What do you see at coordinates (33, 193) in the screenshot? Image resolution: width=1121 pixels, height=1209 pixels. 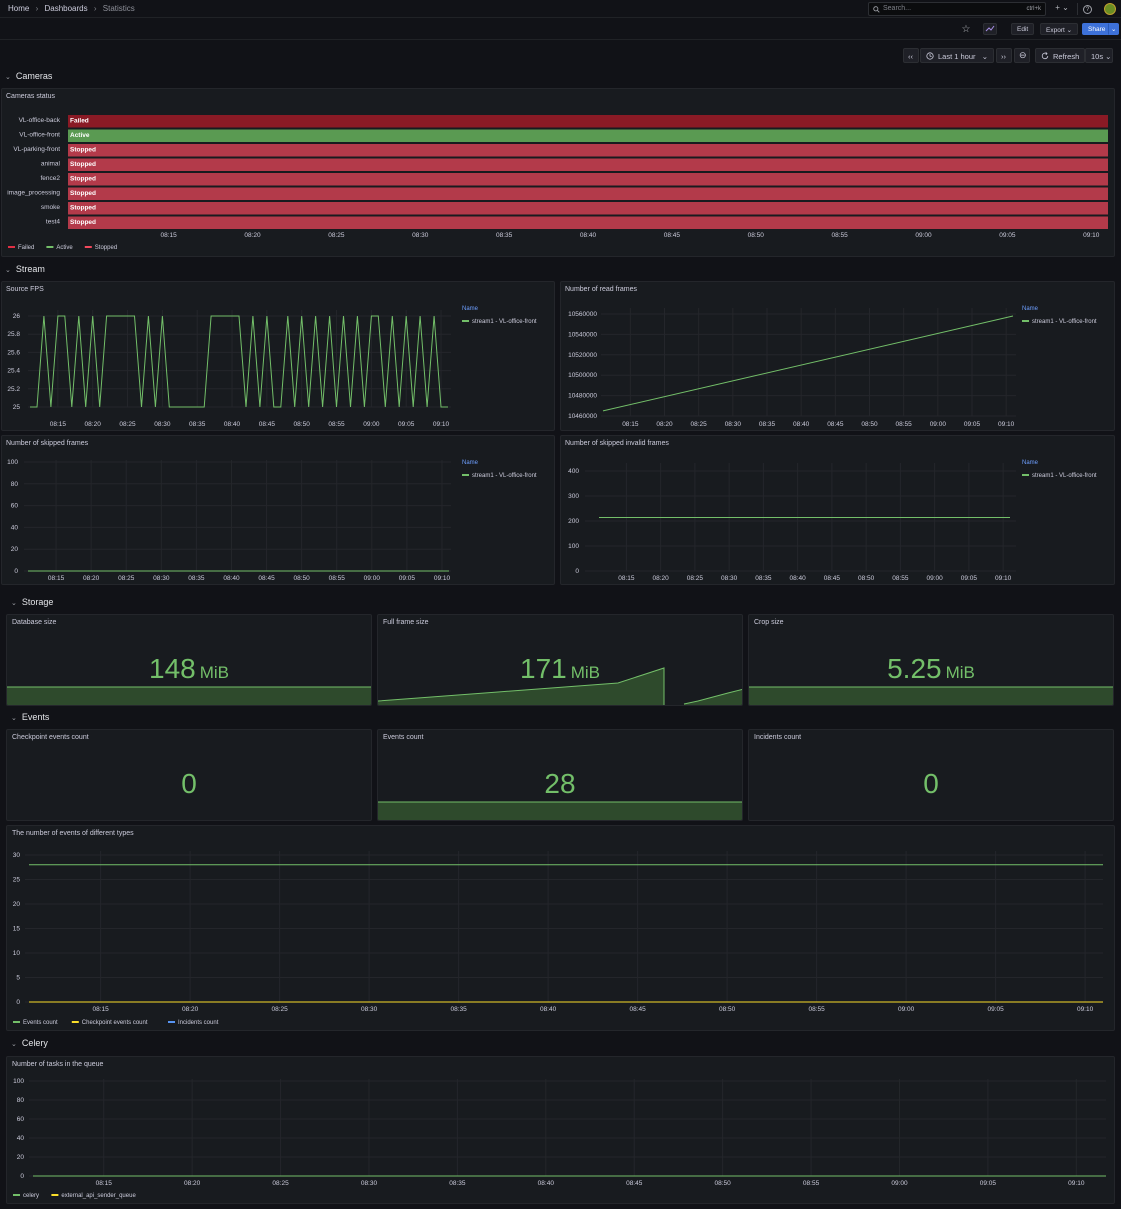 I see `camera-name-label: image_processing` at bounding box center [33, 193].